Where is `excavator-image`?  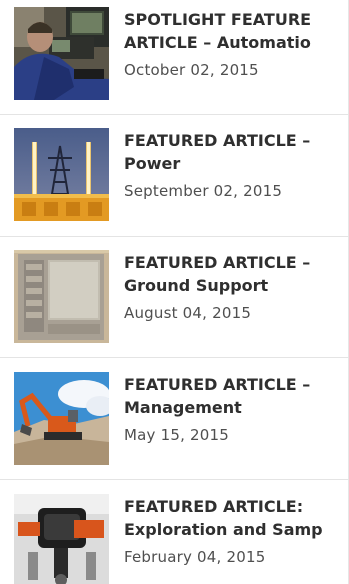 excavator-image is located at coordinates (61, 418).